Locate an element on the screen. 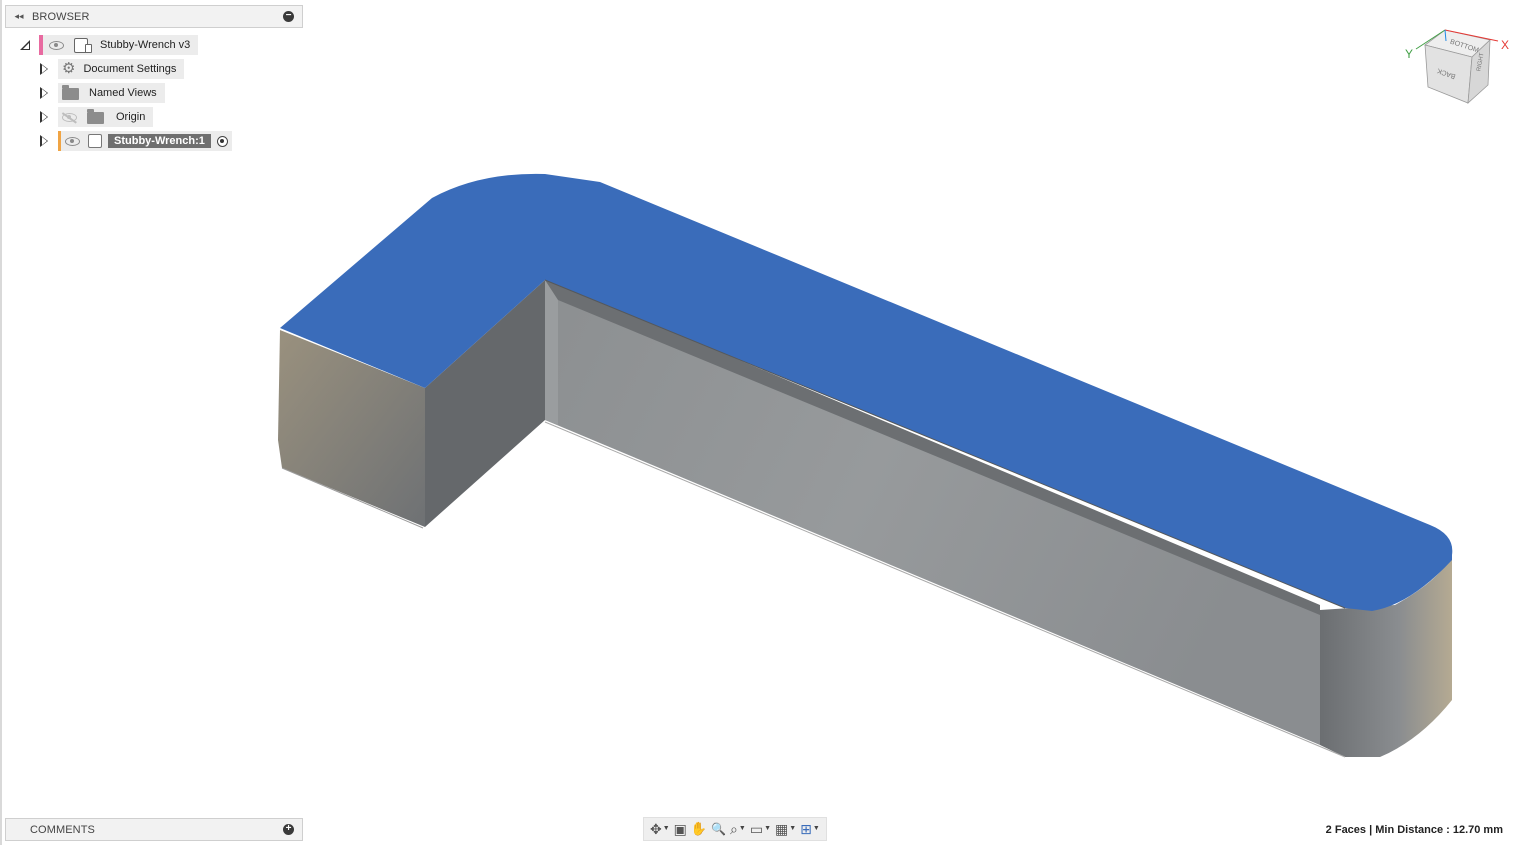 This screenshot has width=1517, height=845. pan-button: ✋ is located at coordinates (699, 829).